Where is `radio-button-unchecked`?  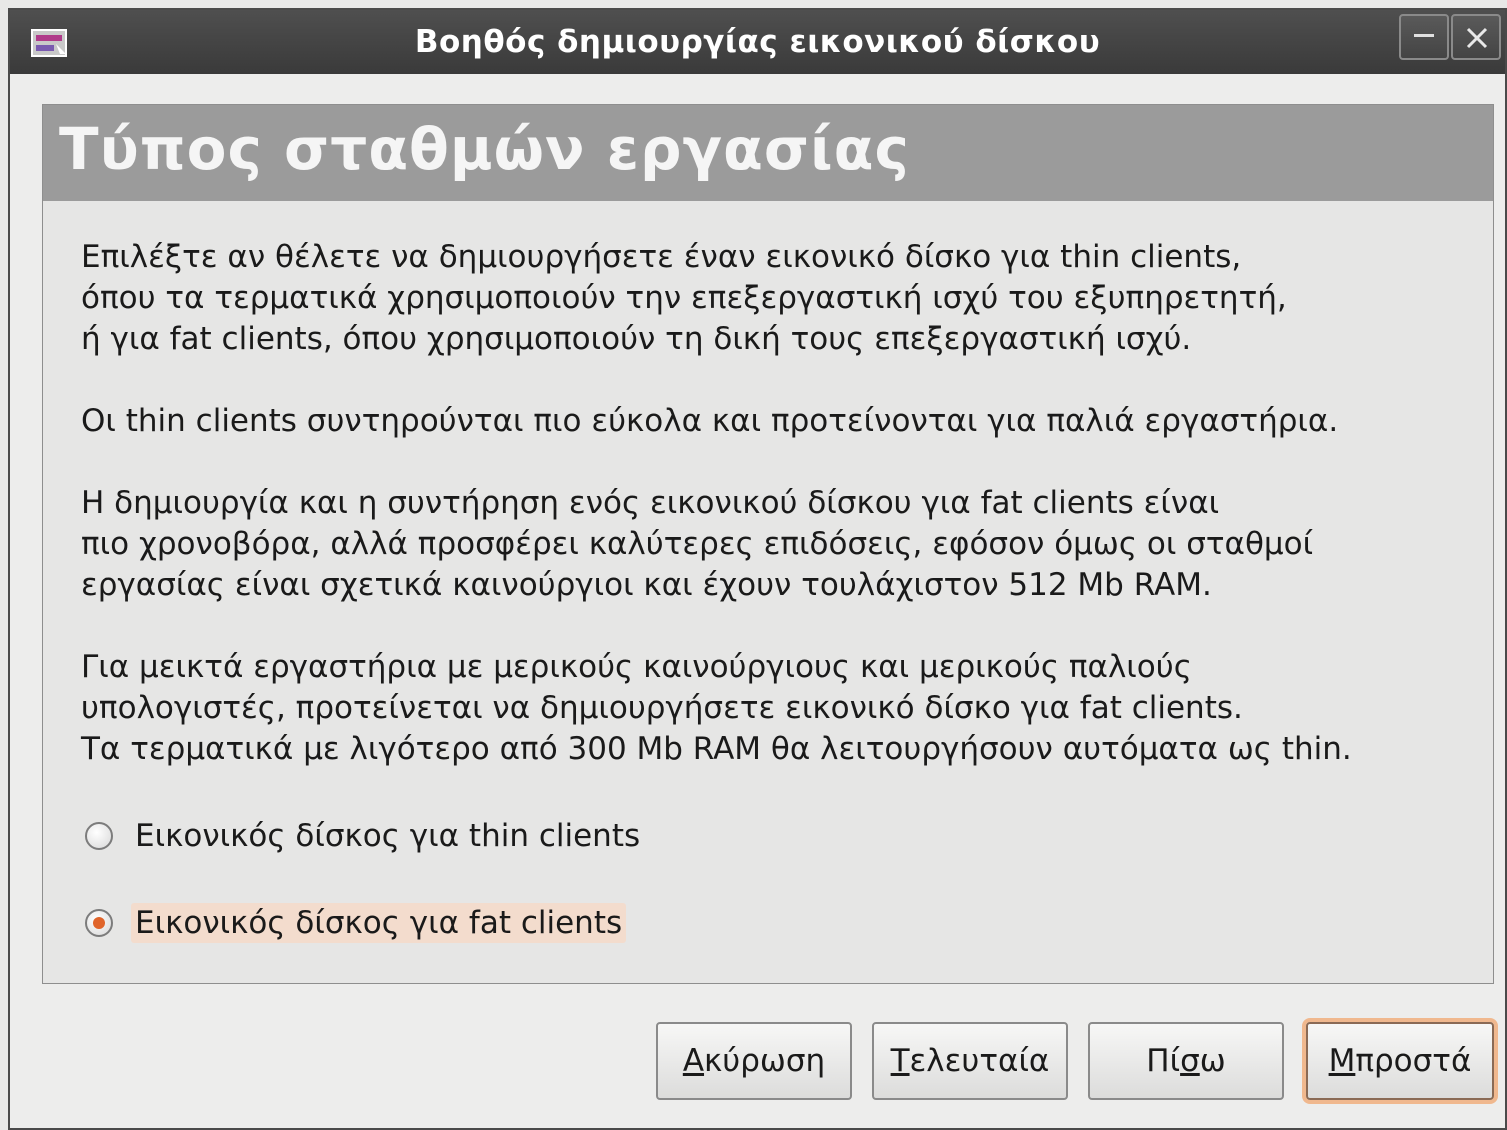
radio-button-unchecked is located at coordinates (99, 836).